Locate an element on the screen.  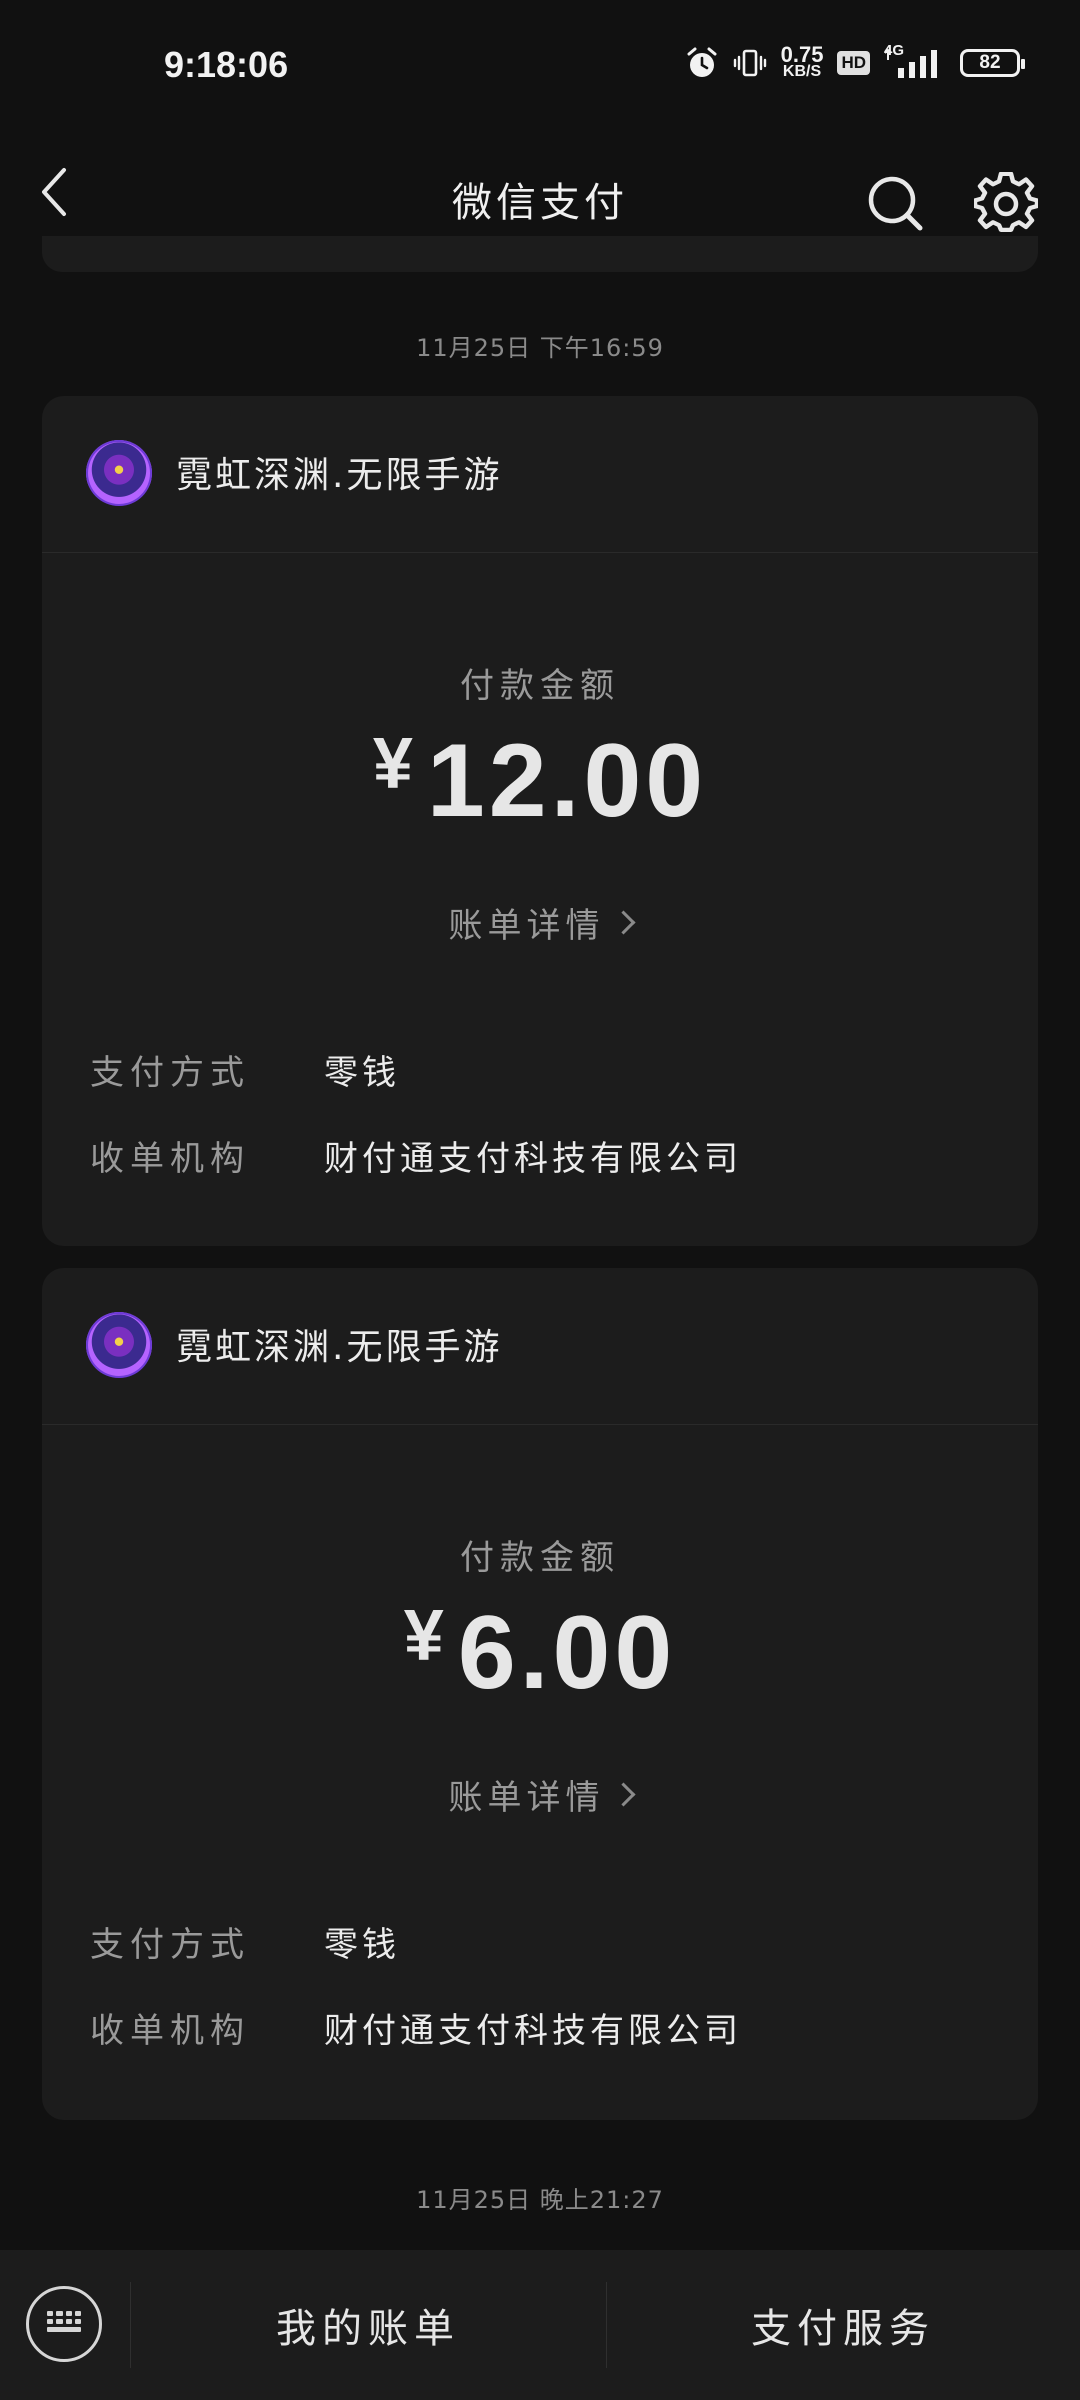
status-bar: 9:18:06 0.75 KB/S HD 4G 82 is located at coordinates (540, 70).